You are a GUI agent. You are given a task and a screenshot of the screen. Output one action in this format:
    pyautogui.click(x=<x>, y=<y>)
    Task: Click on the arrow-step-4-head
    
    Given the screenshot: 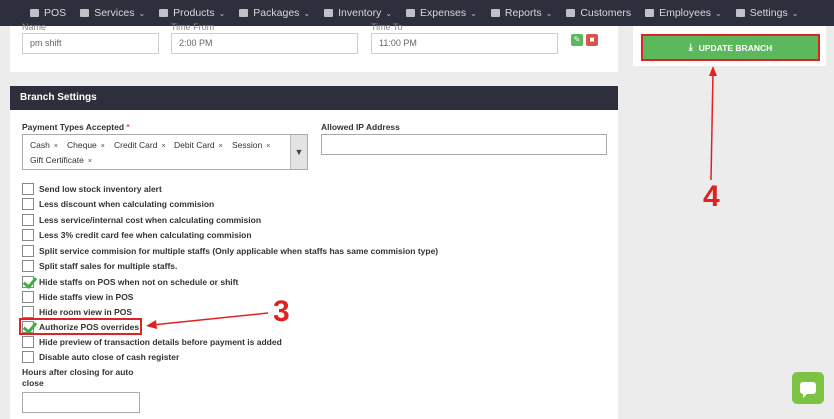 What is the action you would take?
    pyautogui.click(x=713, y=71)
    